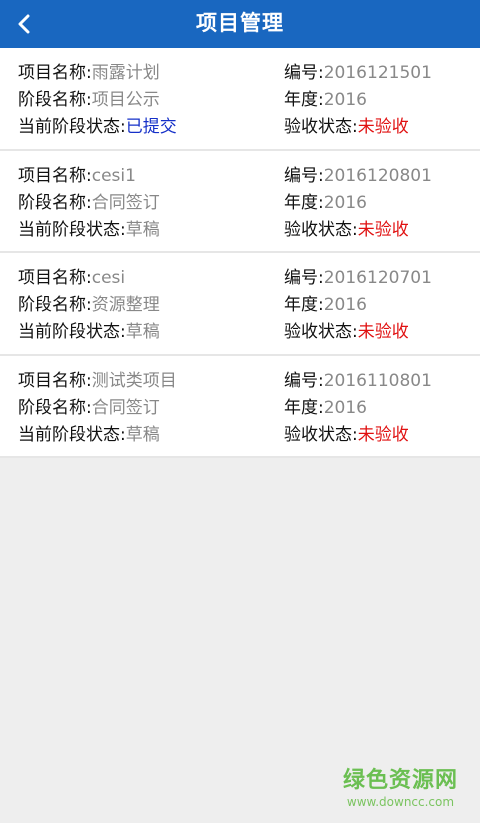  I want to click on project-code-value: 2016110801, so click(377, 380).